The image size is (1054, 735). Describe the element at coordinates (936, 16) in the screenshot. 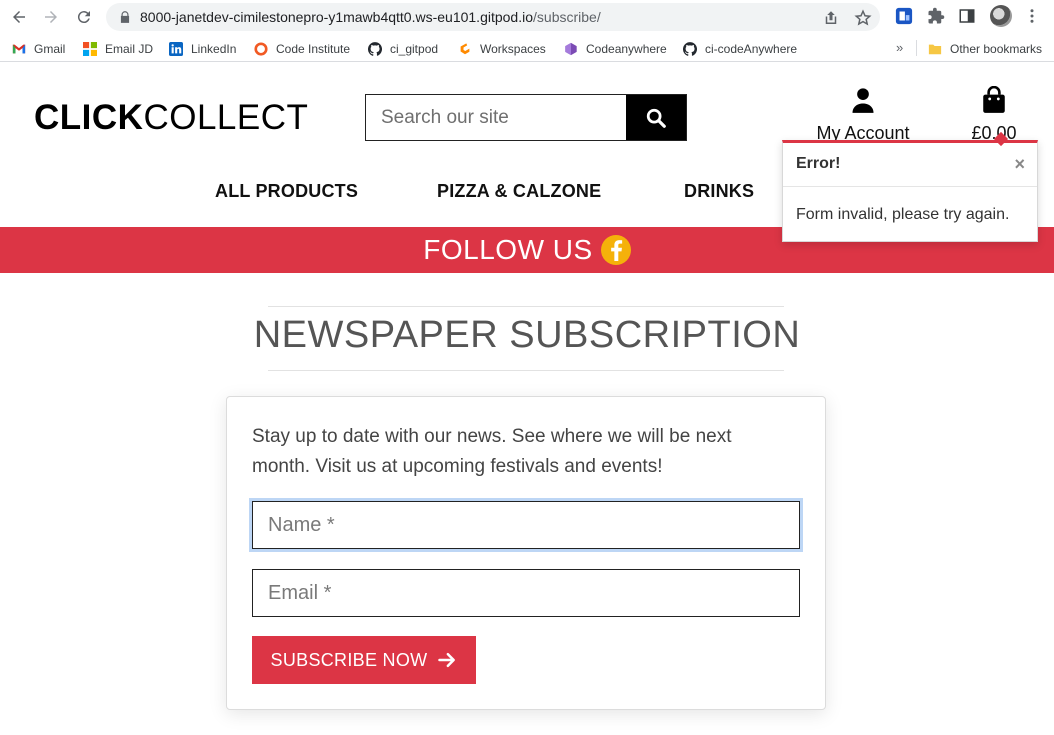

I see `puzzle-icon` at that location.